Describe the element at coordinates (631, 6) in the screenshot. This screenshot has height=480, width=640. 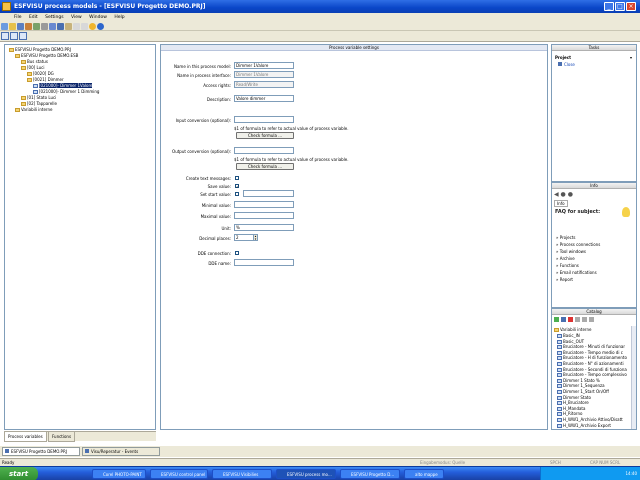
I see `close-button: ×` at that location.